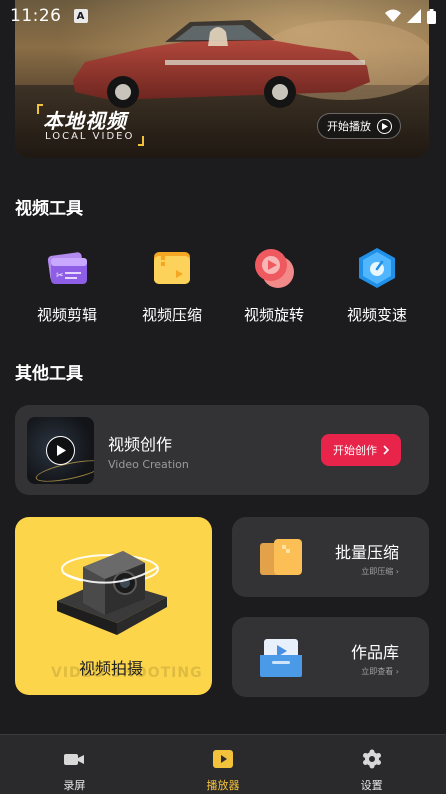 Image resolution: width=446 pixels, height=794 pixels. Describe the element at coordinates (111, 668) in the screenshot. I see `video-shooting-label: 视频拍摄` at that location.